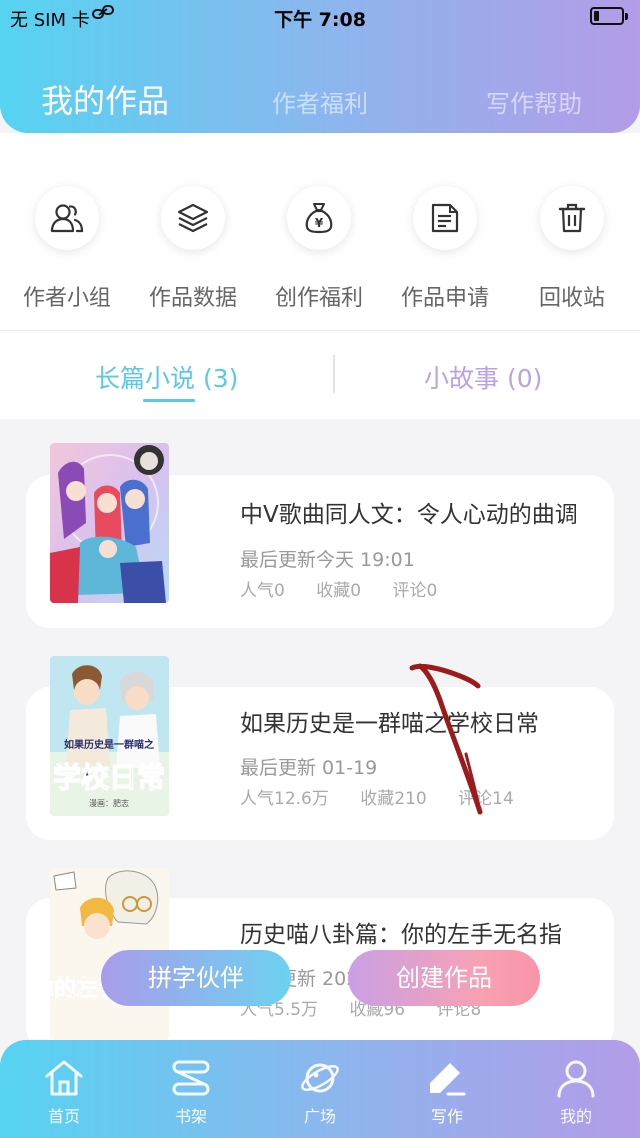  Describe the element at coordinates (572, 218) in the screenshot. I see `trash-icon` at that location.